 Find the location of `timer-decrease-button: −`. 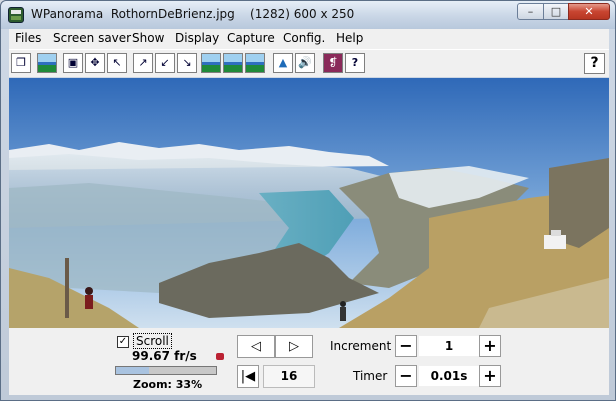

timer-decrease-button: − is located at coordinates (406, 376).